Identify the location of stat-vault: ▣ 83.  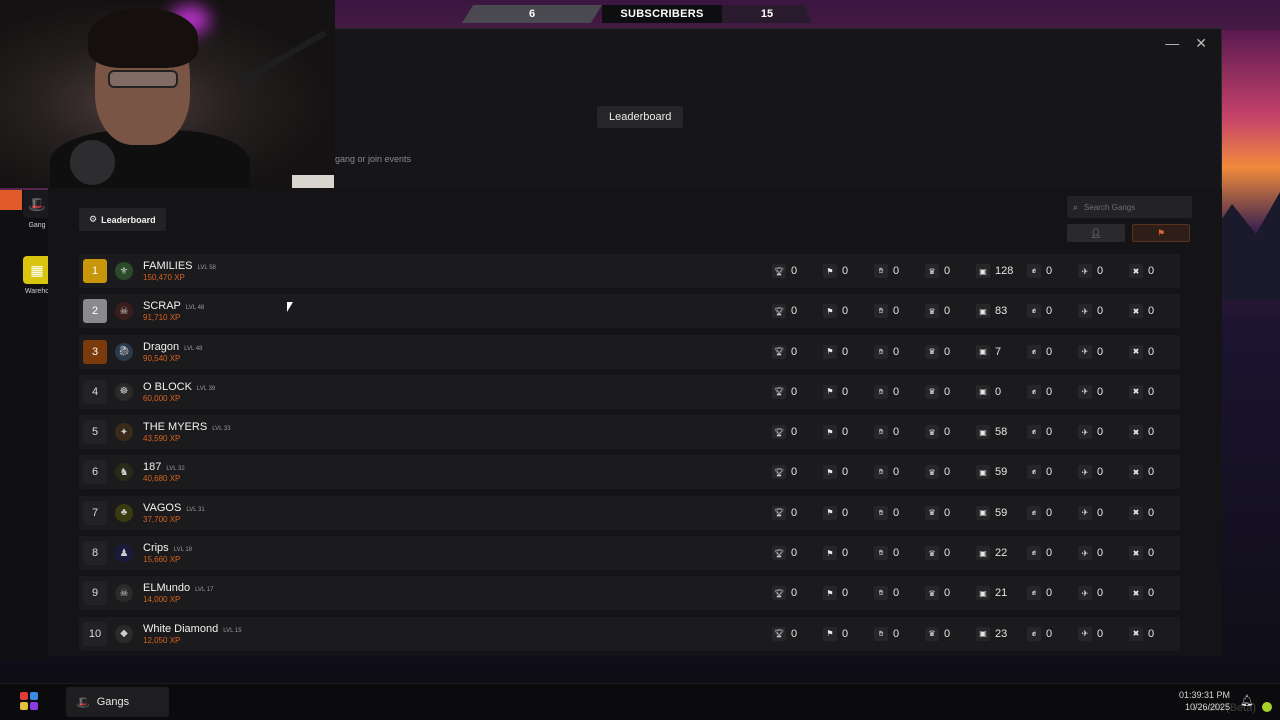
(995, 311).